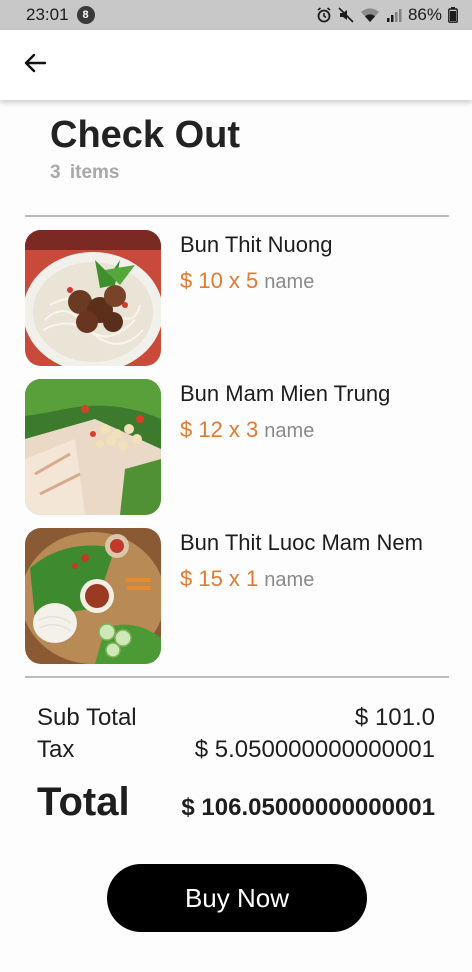  I want to click on notification-count-badge: 8, so click(85, 15).